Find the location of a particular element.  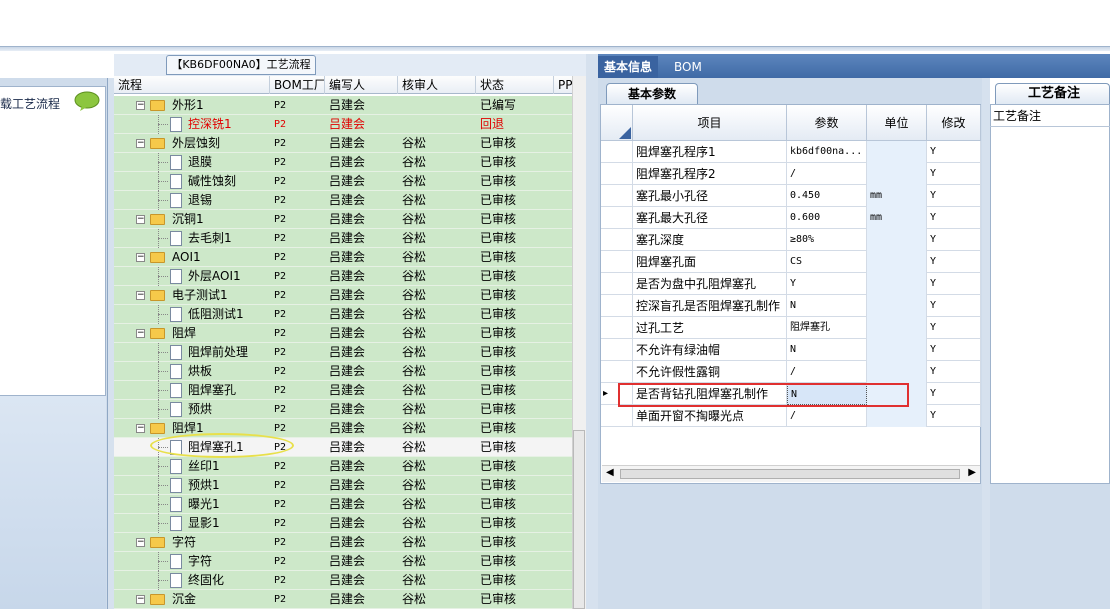

tree-row: 终固化 P2 吕建会 谷松 已审核 is located at coordinates (343, 580).